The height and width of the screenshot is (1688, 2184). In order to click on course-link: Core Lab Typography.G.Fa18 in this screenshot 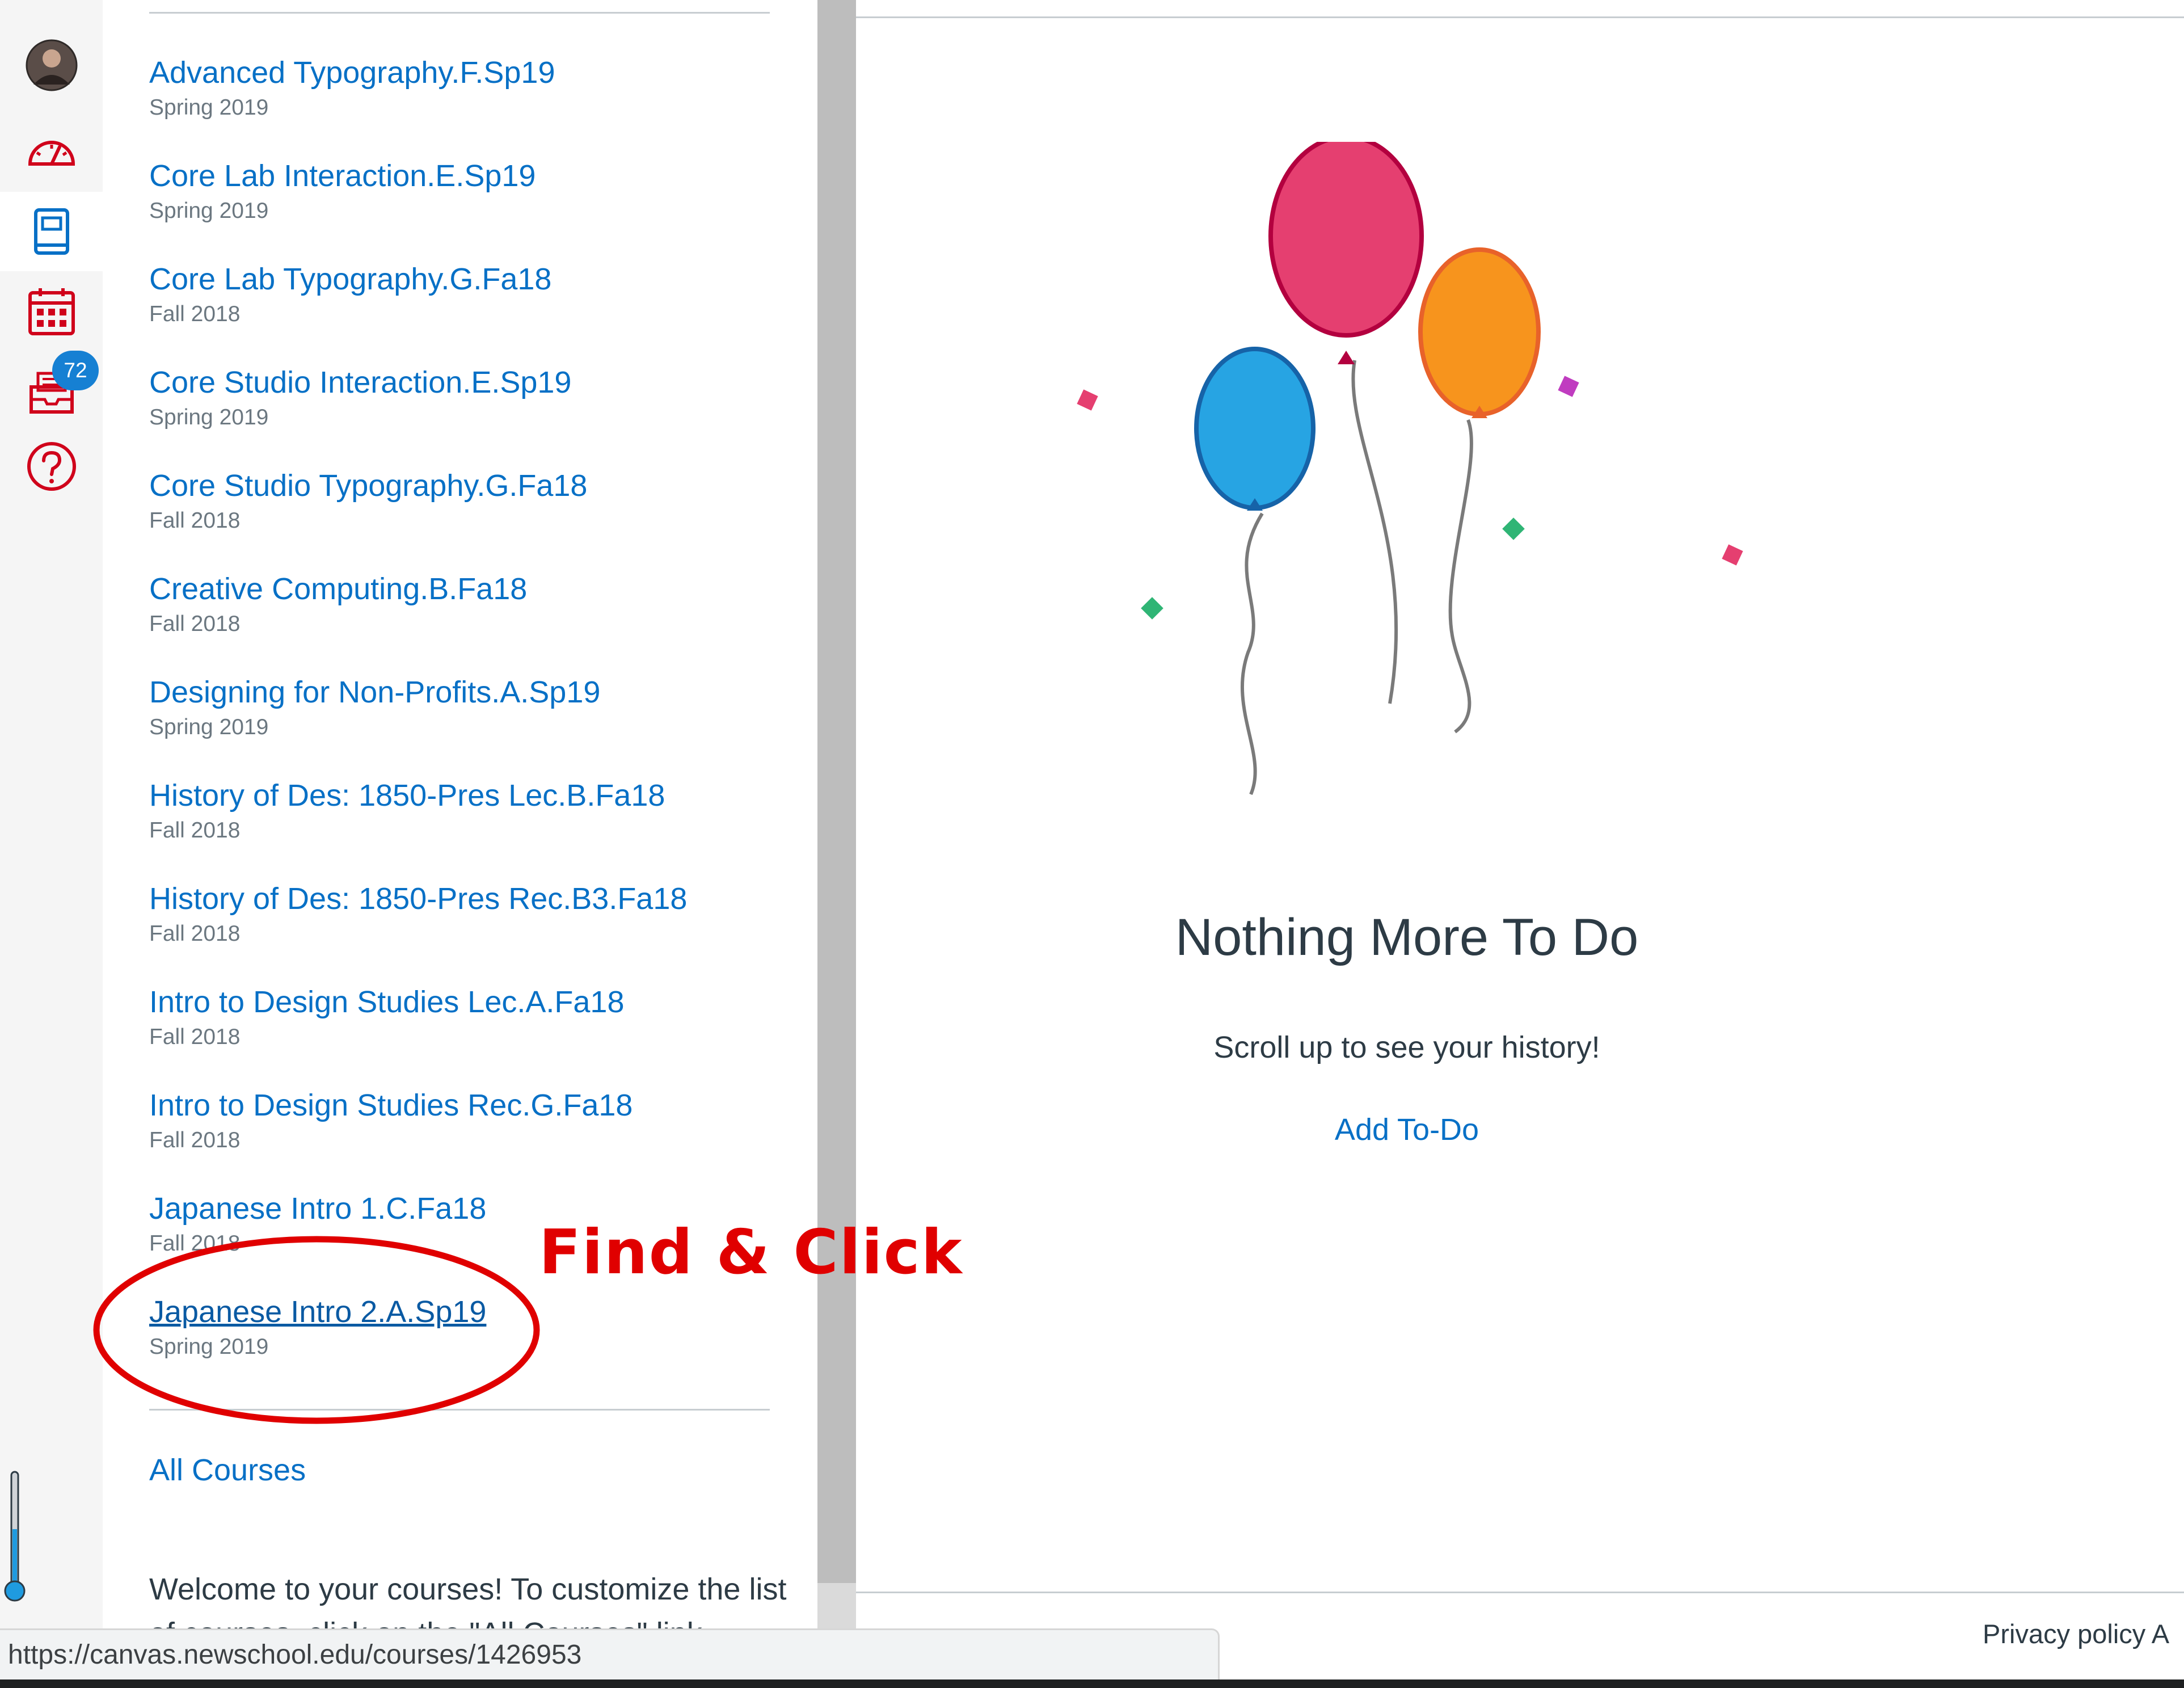, I will do `click(350, 279)`.